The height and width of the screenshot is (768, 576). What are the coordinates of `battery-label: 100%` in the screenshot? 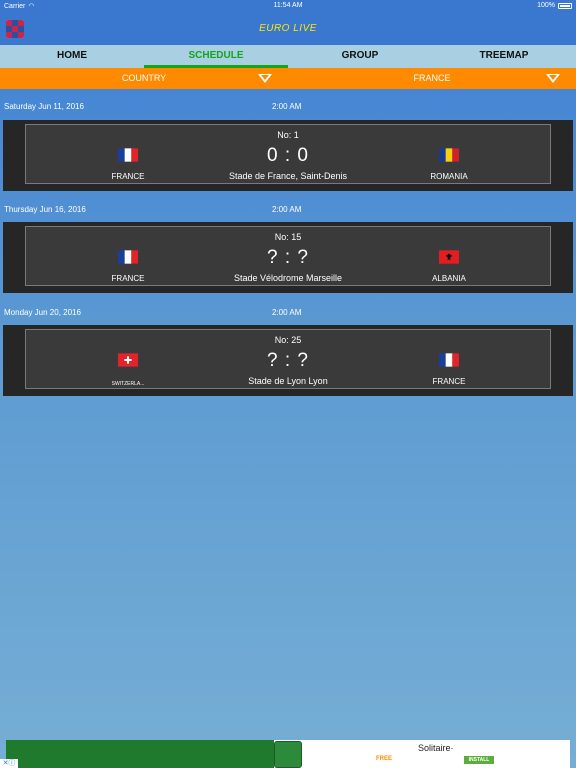 It's located at (546, 5).